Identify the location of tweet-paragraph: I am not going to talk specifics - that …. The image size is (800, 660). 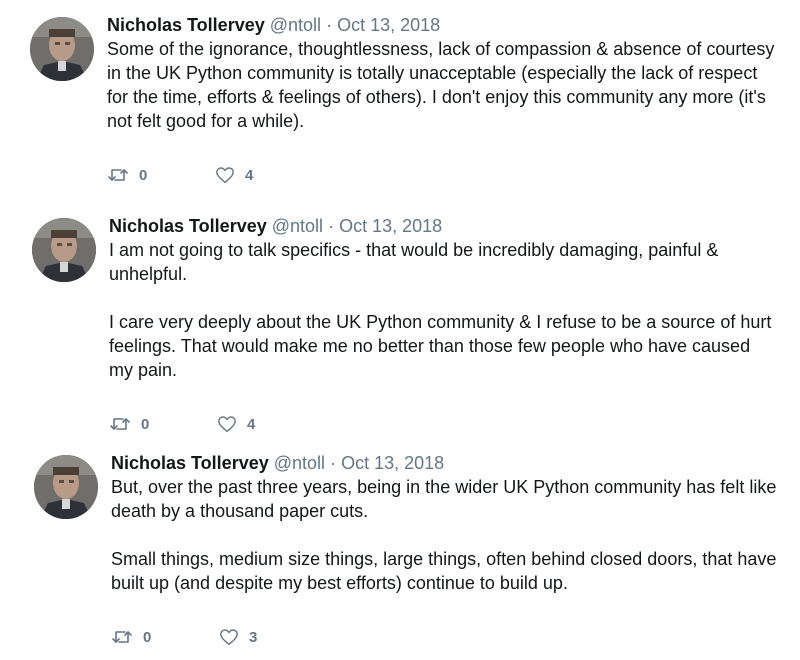
(414, 262).